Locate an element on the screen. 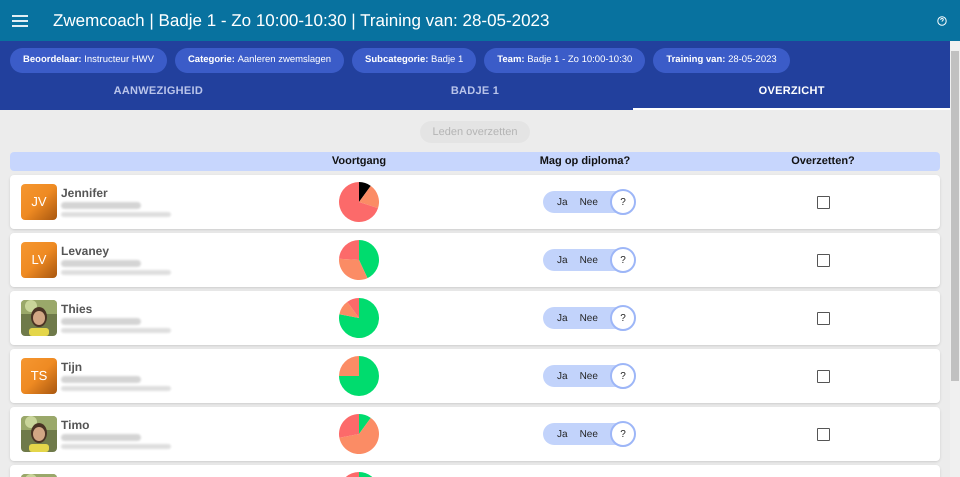  column-header: Mag op diploma? is located at coordinates (585, 162).